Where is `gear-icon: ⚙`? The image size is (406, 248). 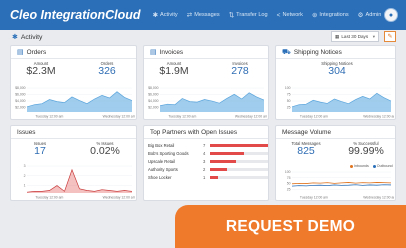
gear-icon: ⚙ is located at coordinates (360, 15).